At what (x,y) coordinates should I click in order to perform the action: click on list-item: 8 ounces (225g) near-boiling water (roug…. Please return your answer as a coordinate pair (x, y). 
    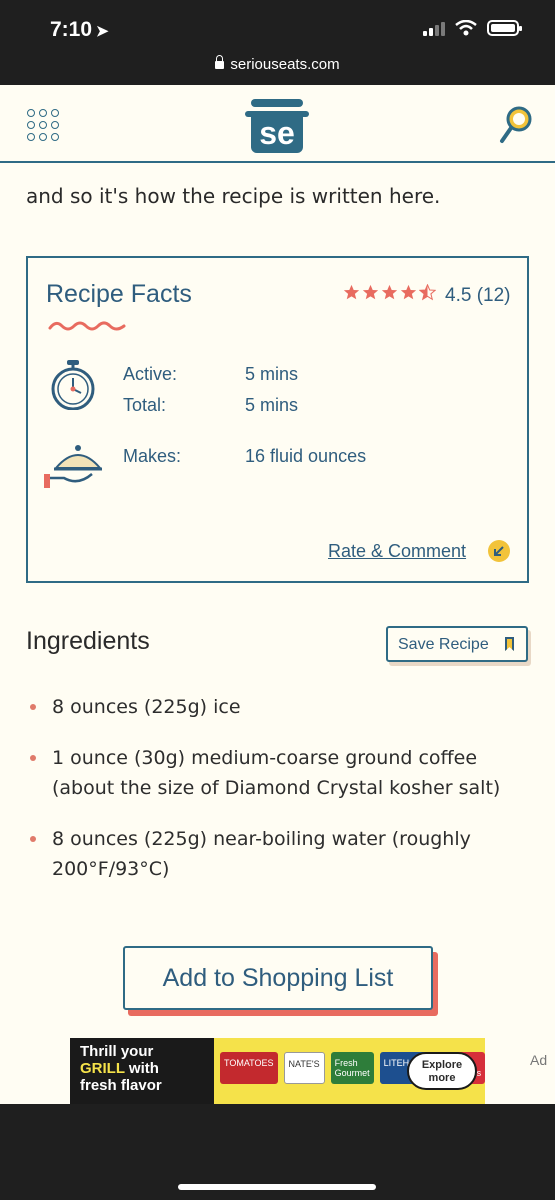
    Looking at the image, I should click on (276, 854).